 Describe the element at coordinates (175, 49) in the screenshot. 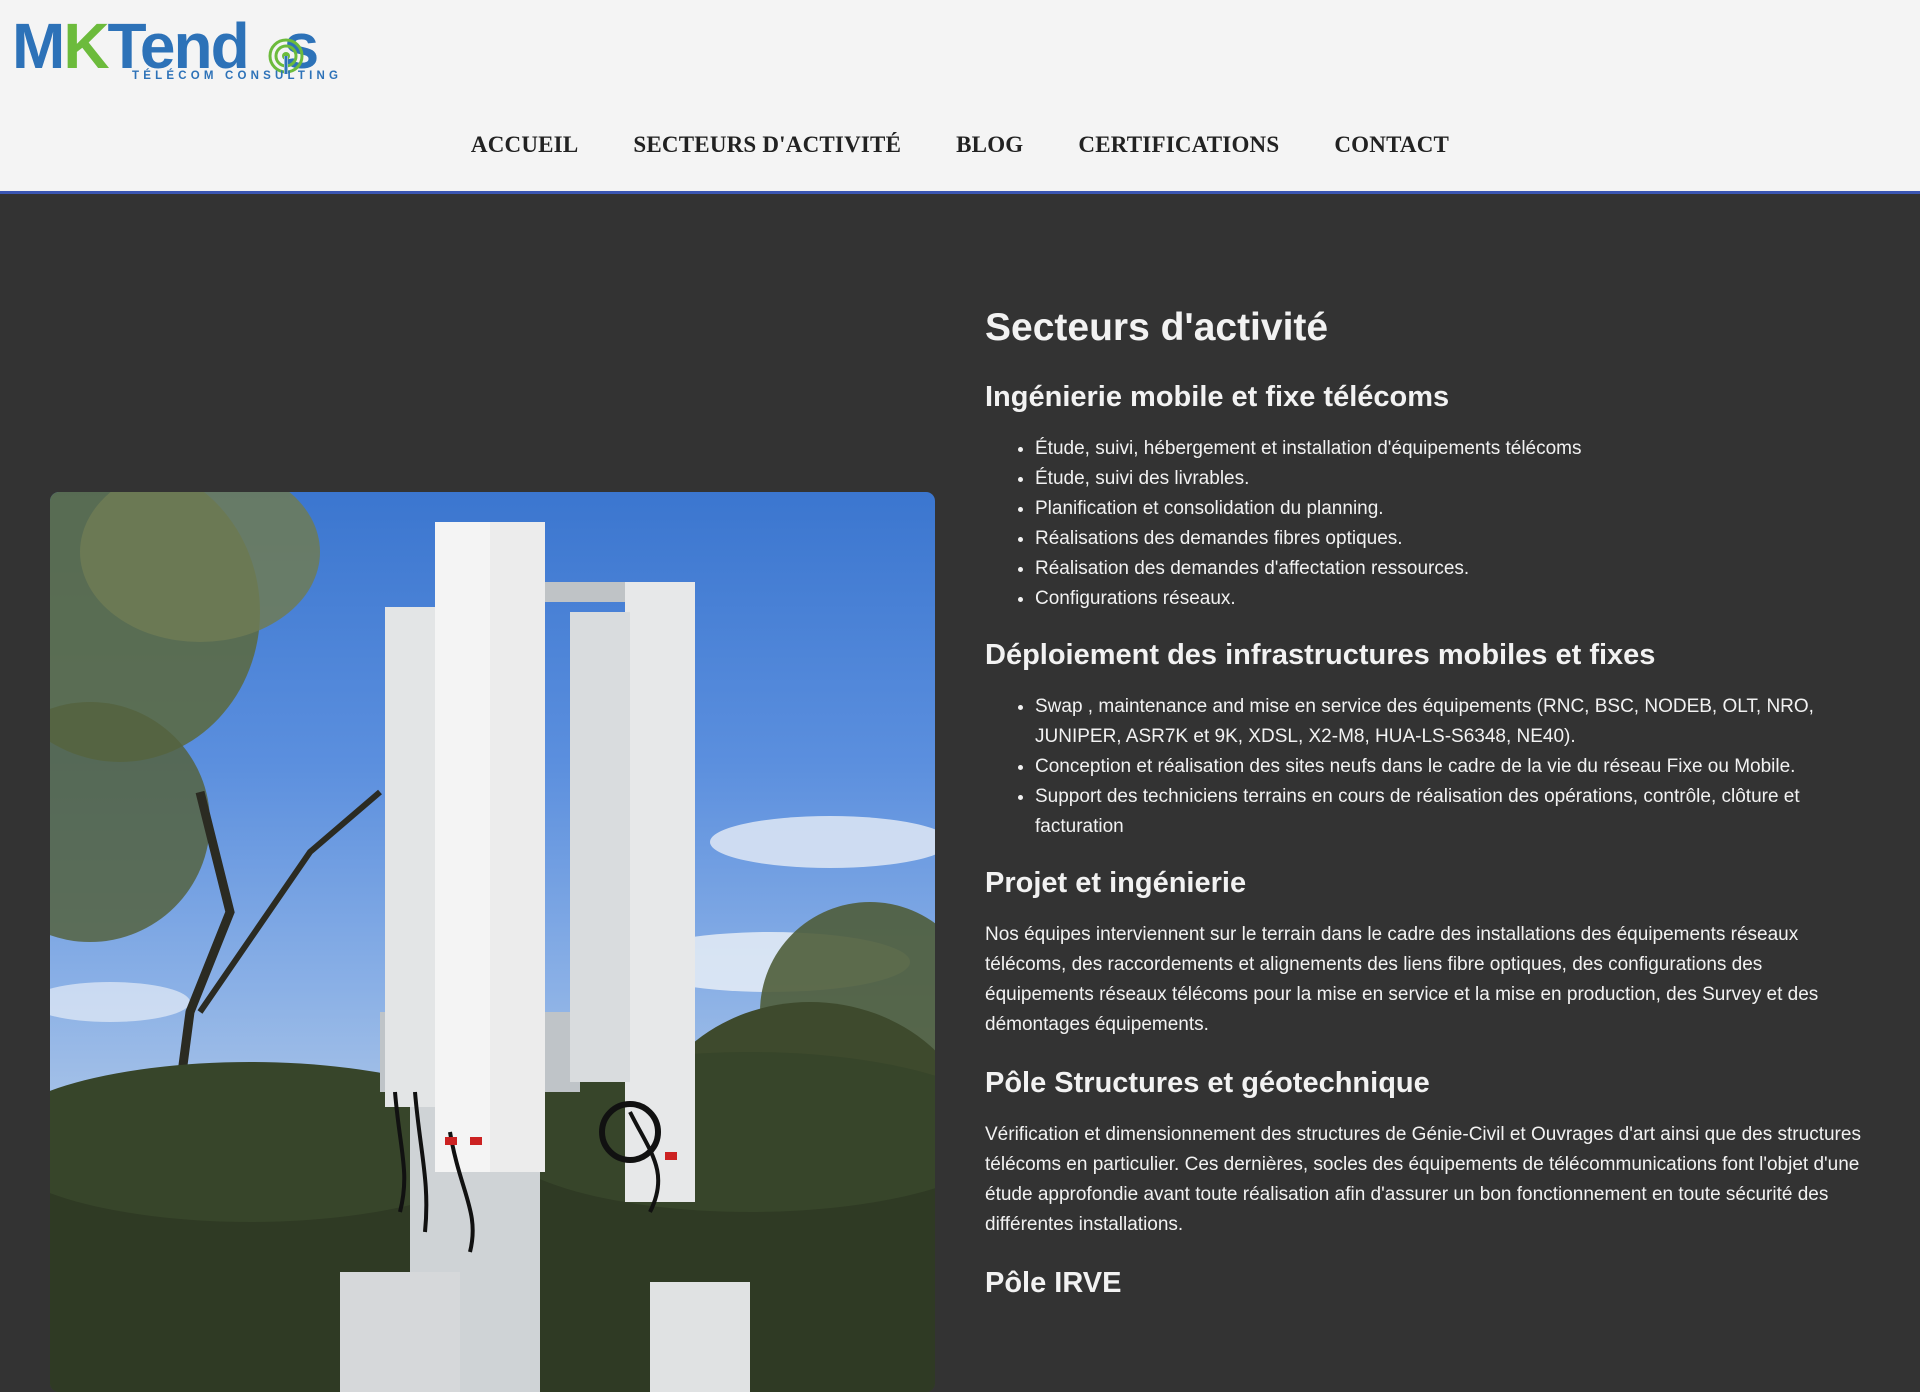

I see `brand-logo: MKTend s TÉLÉCOM CONSULTING` at that location.